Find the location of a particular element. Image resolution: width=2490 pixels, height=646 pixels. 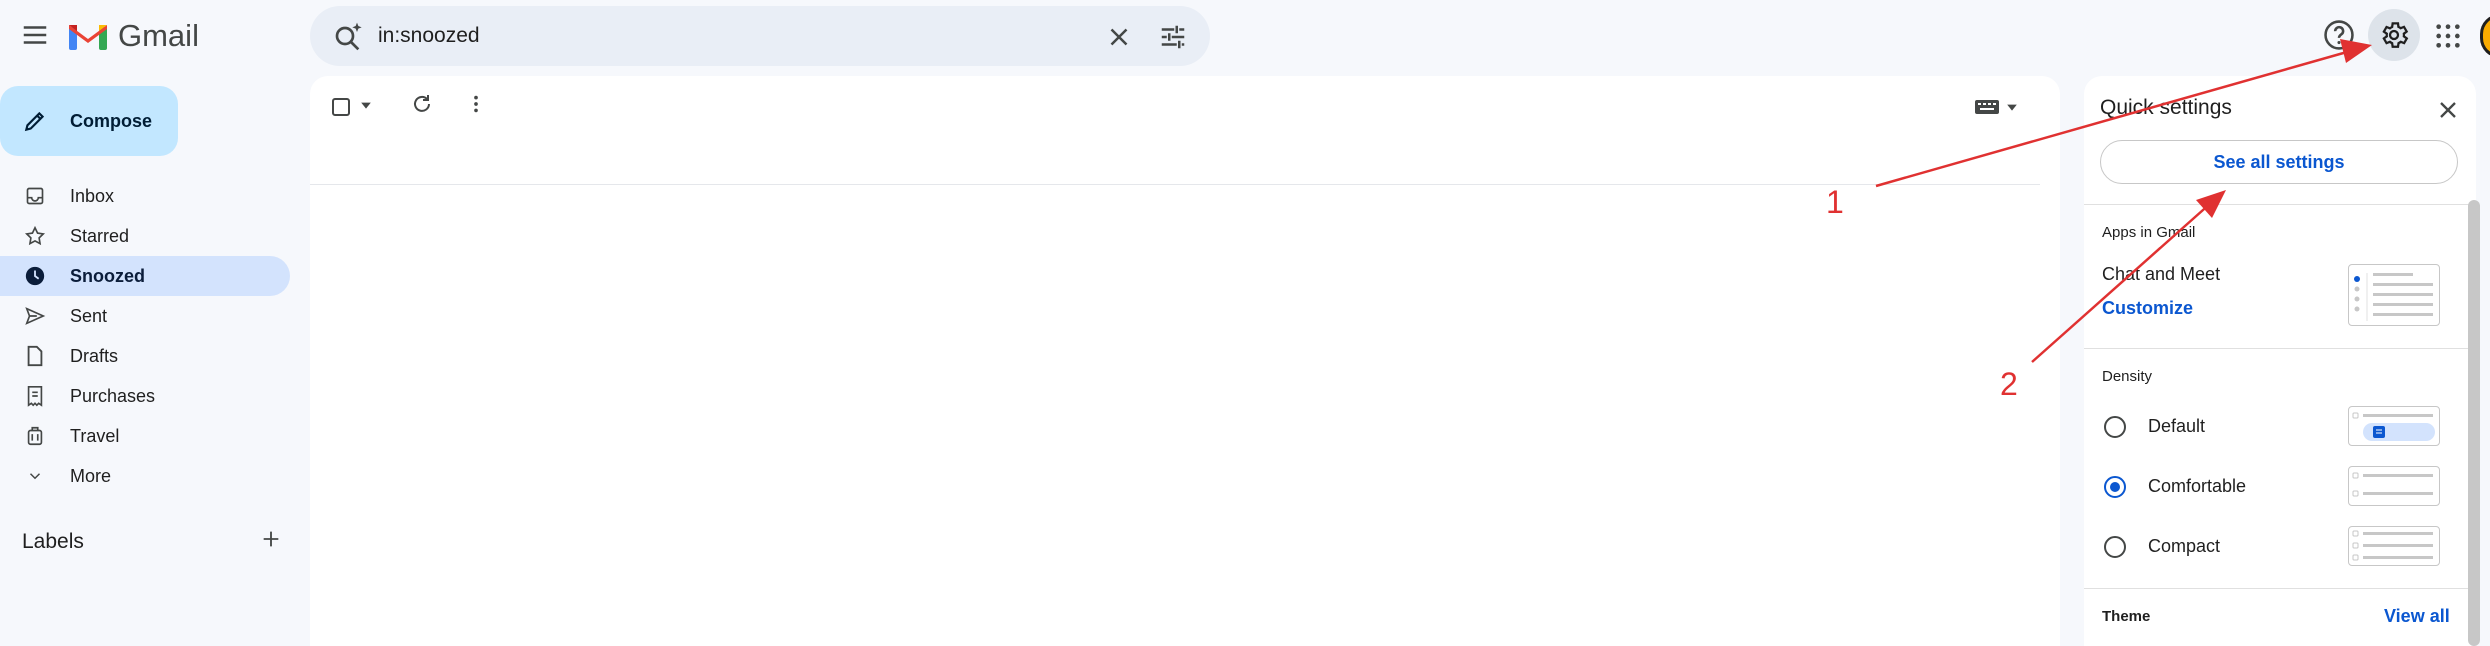

clear-search-icon is located at coordinates (1119, 37).